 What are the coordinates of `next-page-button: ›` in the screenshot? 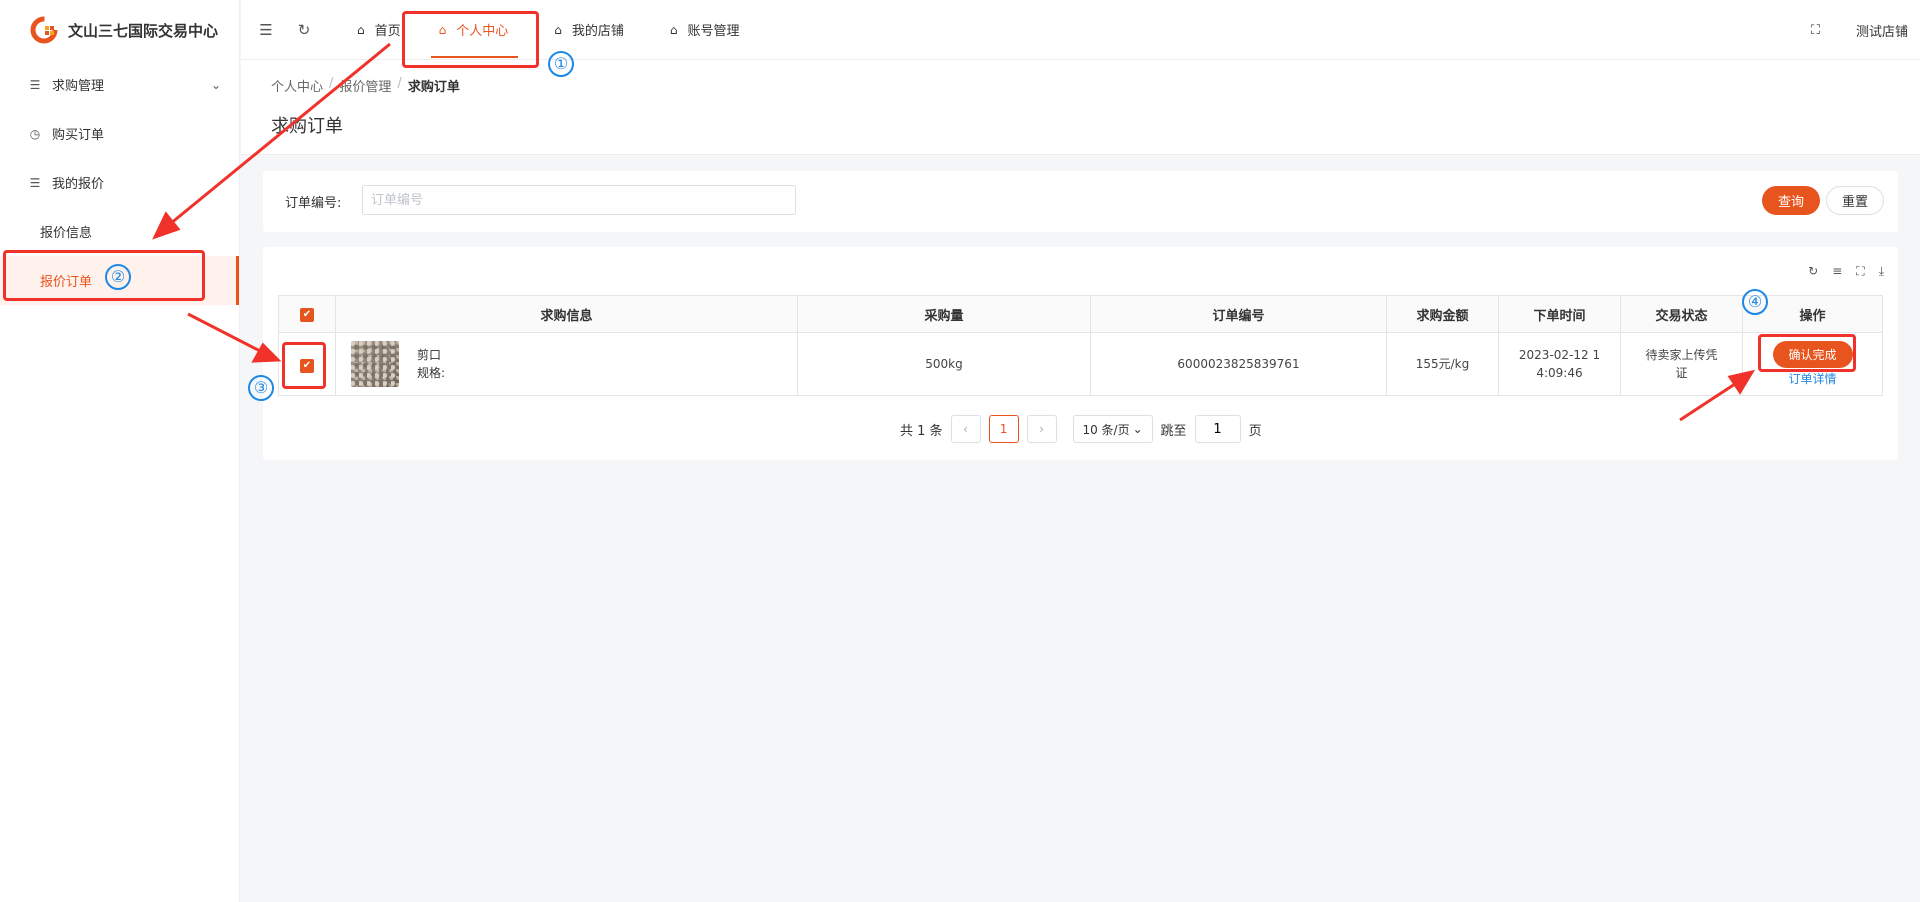 It's located at (1041, 429).